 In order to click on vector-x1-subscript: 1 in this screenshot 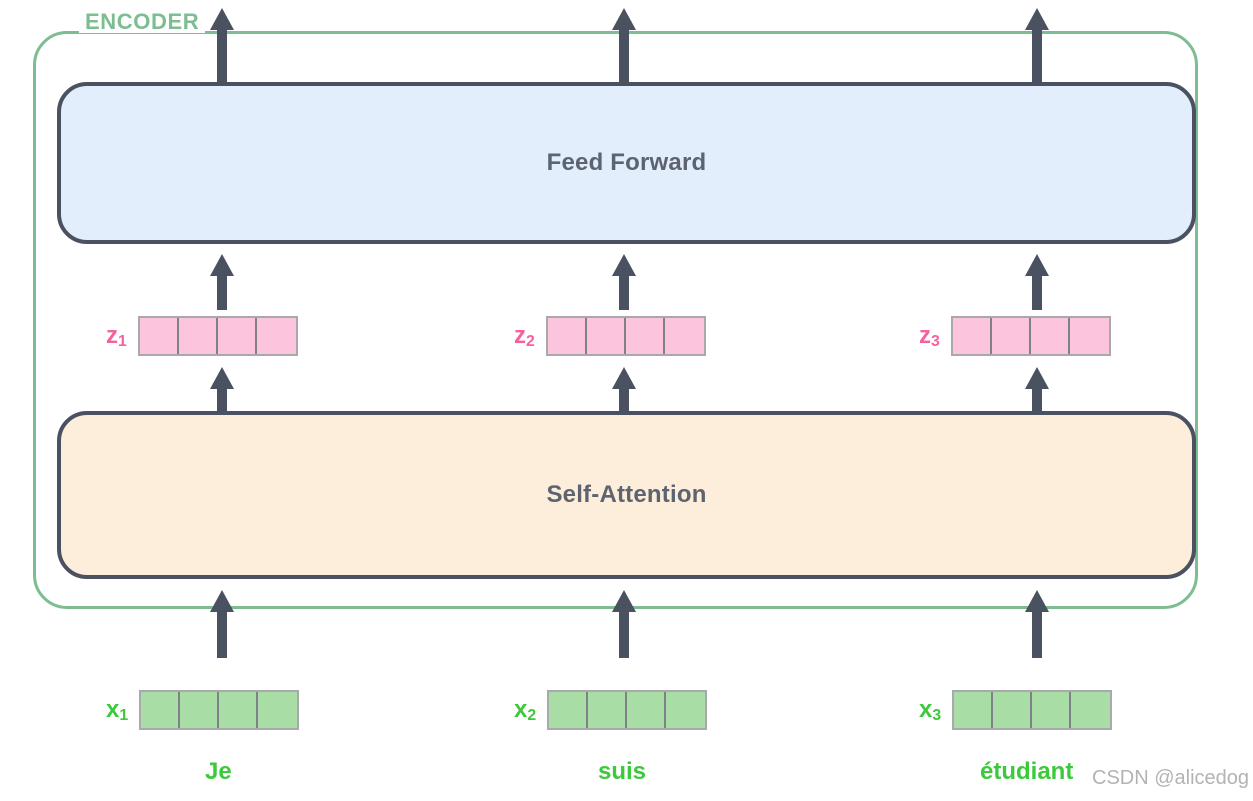, I will do `click(124, 715)`.